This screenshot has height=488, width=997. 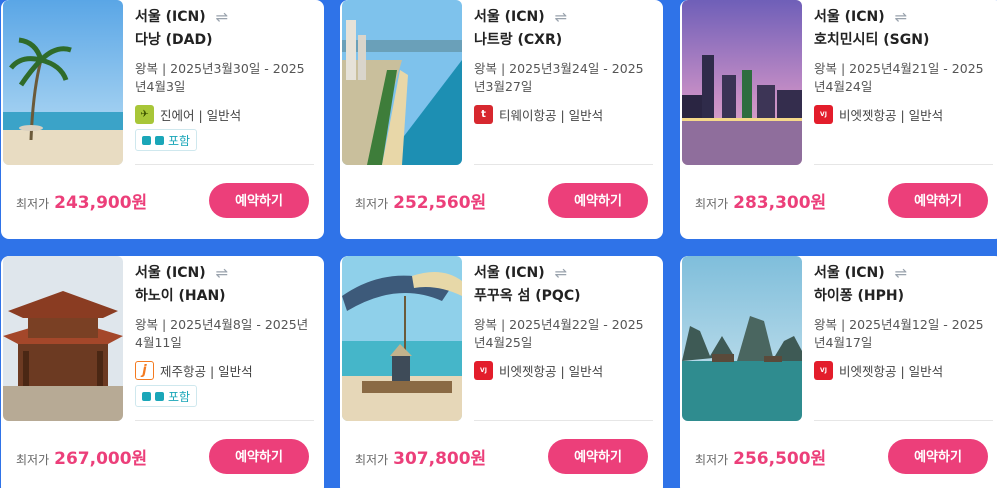 I want to click on price-value: 243,900원, so click(x=101, y=203).